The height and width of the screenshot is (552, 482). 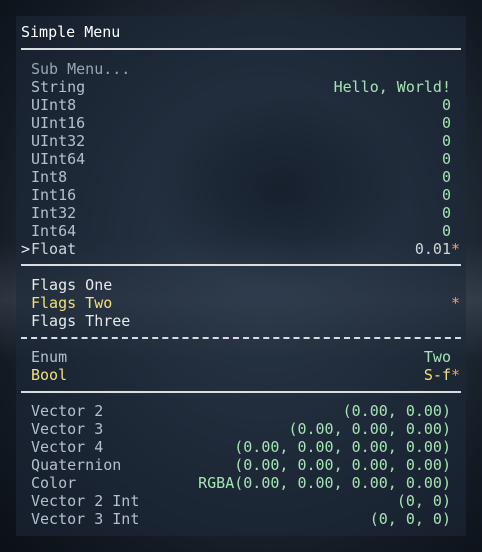 I want to click on menu-item-label: Flags Two, so click(x=72, y=303).